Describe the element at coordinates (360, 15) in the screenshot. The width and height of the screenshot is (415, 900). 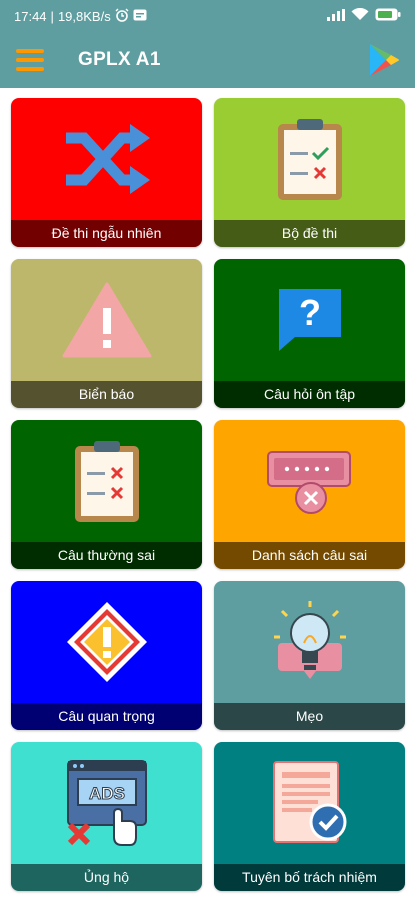
I see `wifi-icon` at that location.